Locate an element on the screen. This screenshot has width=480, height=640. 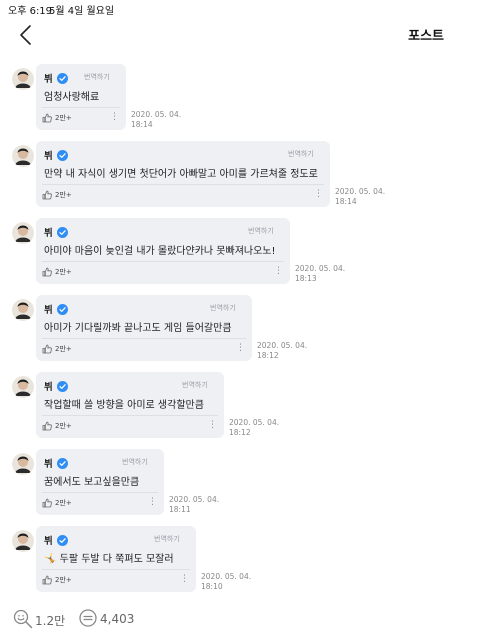
post-content: 만약 내 자식이 생기면 첫단어가 아빠말고 아미를 가르쳐줄 정도로 is located at coordinates (181, 174).